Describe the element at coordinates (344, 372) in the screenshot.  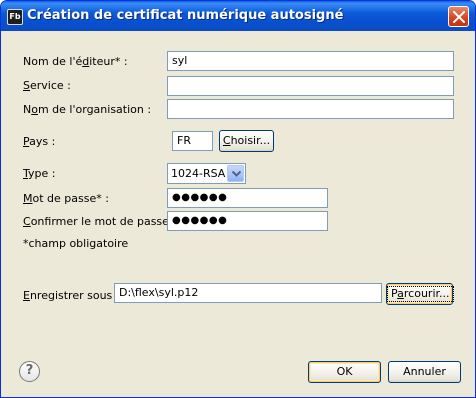
I see `ok-button: OK` at that location.